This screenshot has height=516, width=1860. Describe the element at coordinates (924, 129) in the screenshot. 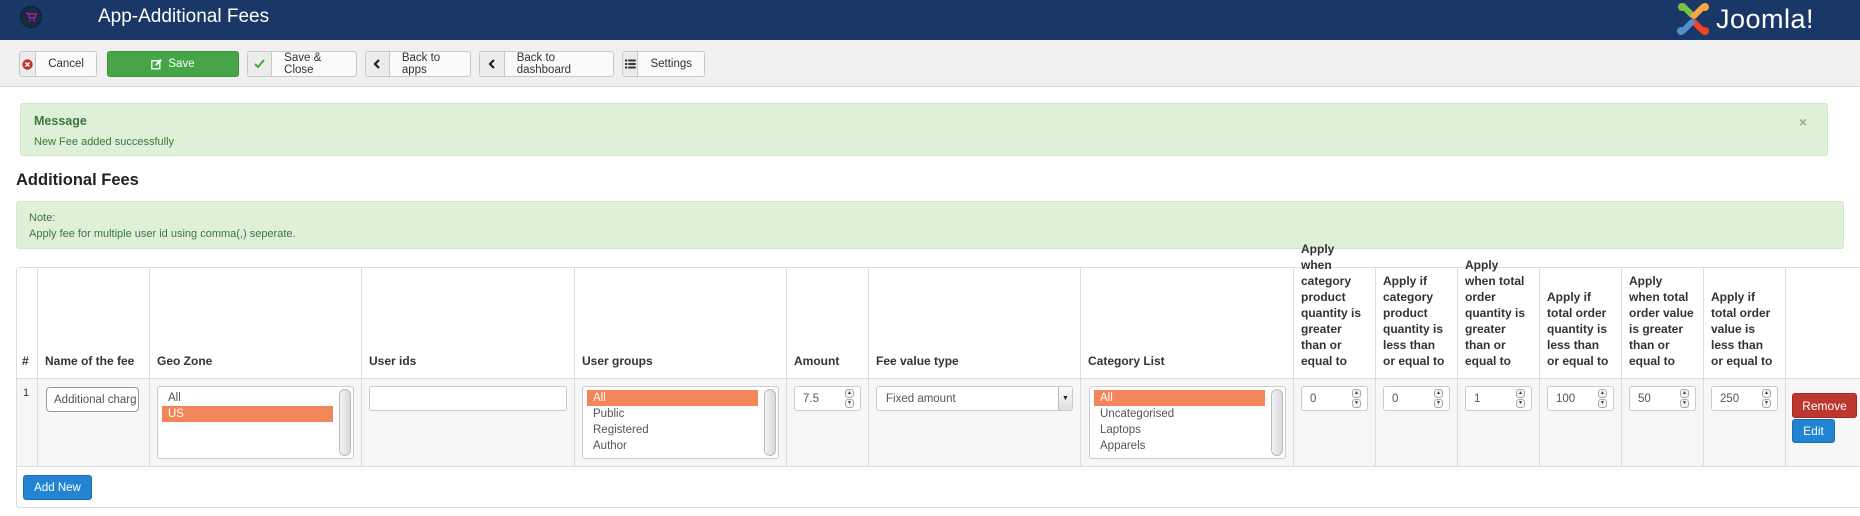

I see `success-message: Message New Fee added successfully ×` at that location.